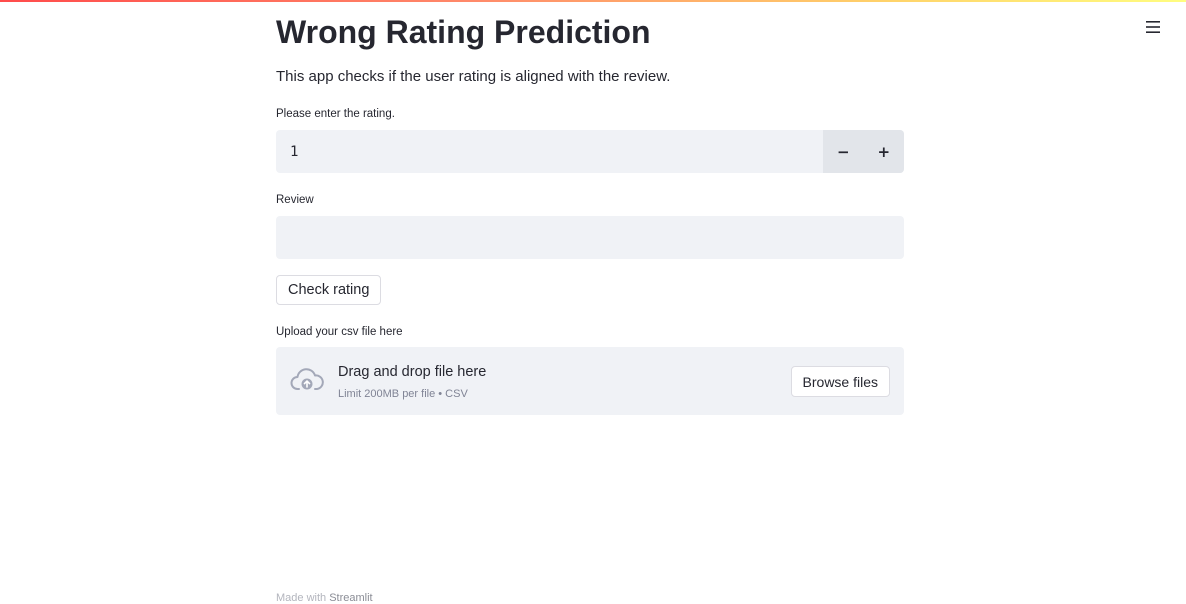 The image size is (1186, 604). What do you see at coordinates (307, 379) in the screenshot?
I see `cloud-upload-icon` at bounding box center [307, 379].